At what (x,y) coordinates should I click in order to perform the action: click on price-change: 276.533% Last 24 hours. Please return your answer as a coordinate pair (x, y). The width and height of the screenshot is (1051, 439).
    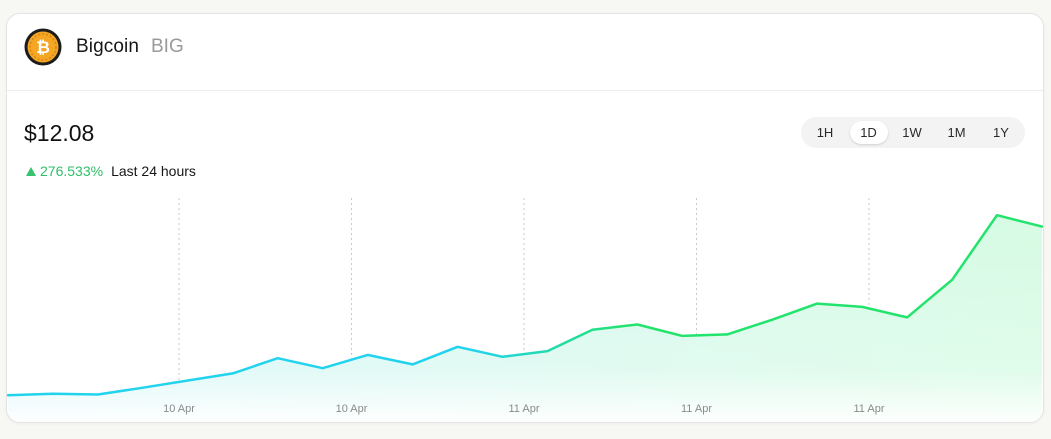
    Looking at the image, I should click on (111, 171).